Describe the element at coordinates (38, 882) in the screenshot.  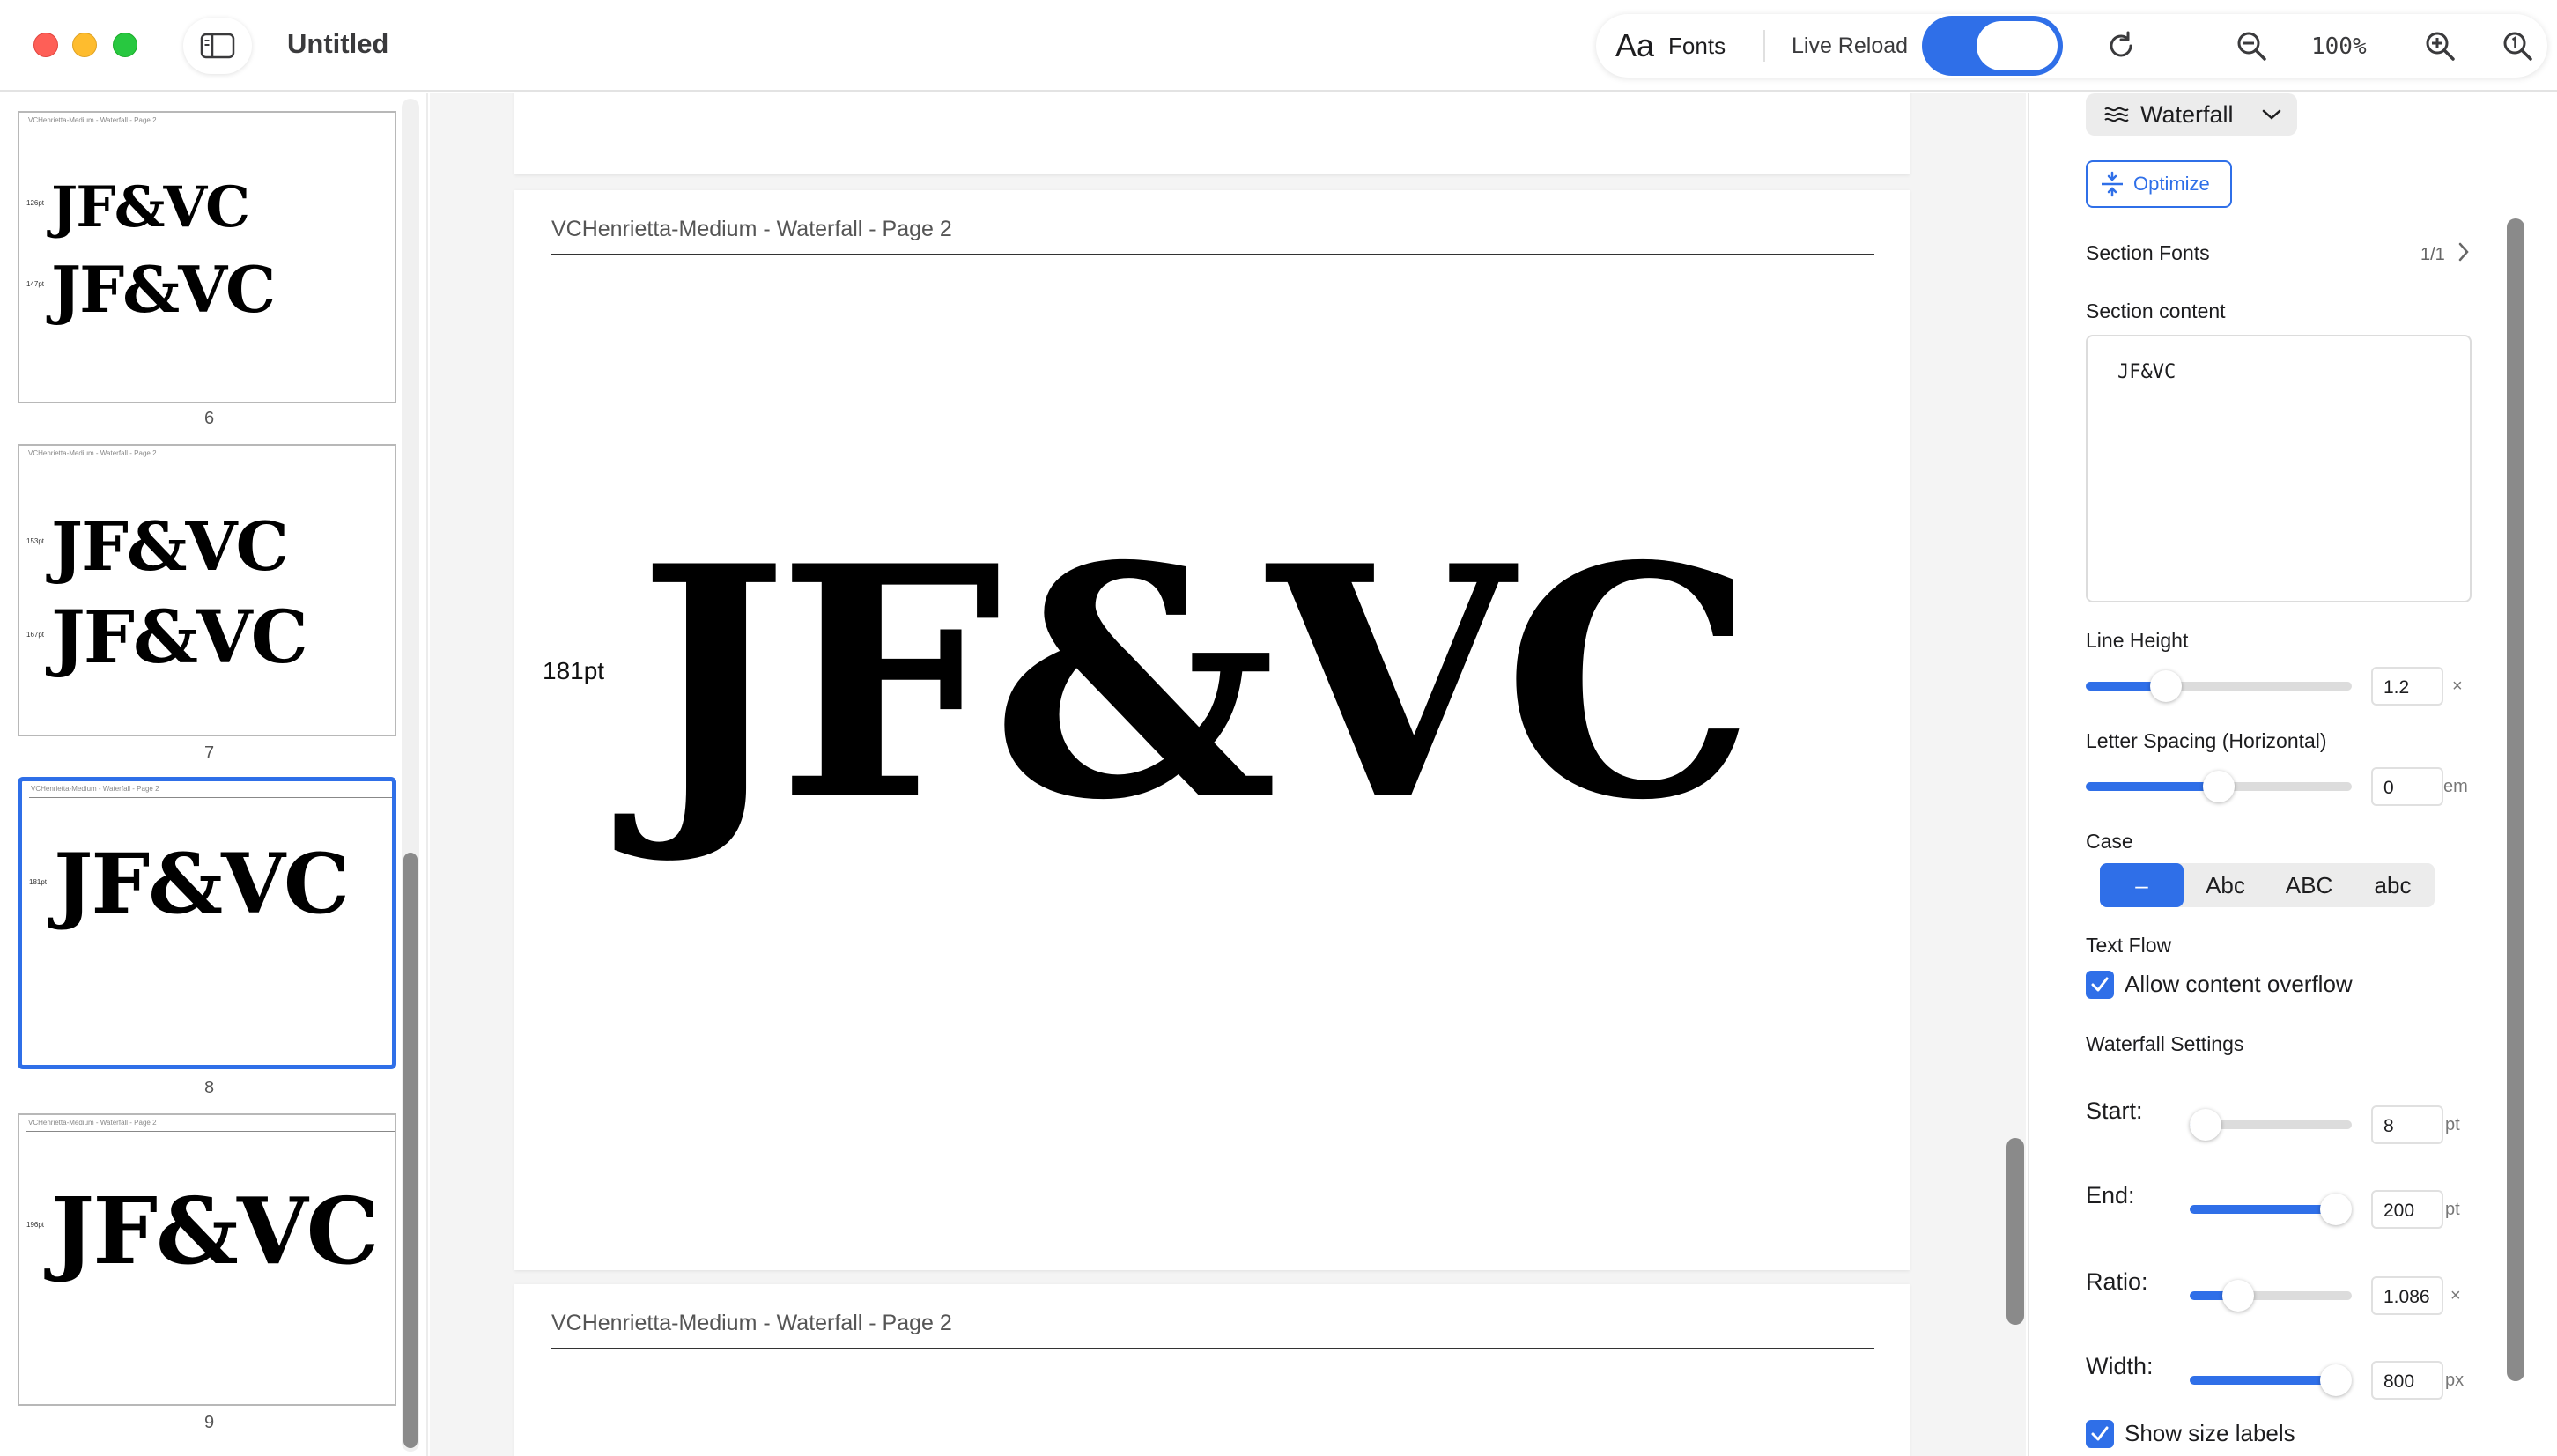
I see `thumbnail-size-label: 181pt` at that location.